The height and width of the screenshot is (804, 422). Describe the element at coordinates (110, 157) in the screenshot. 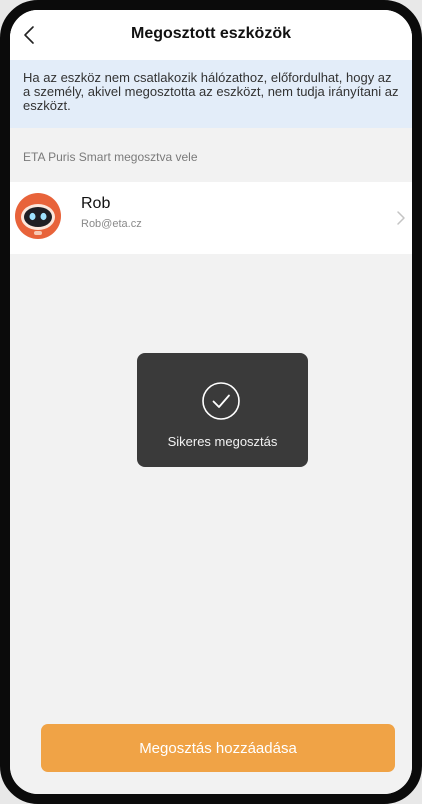

I see `shared-with-label: ETA Puris Smart megosztva vele` at that location.